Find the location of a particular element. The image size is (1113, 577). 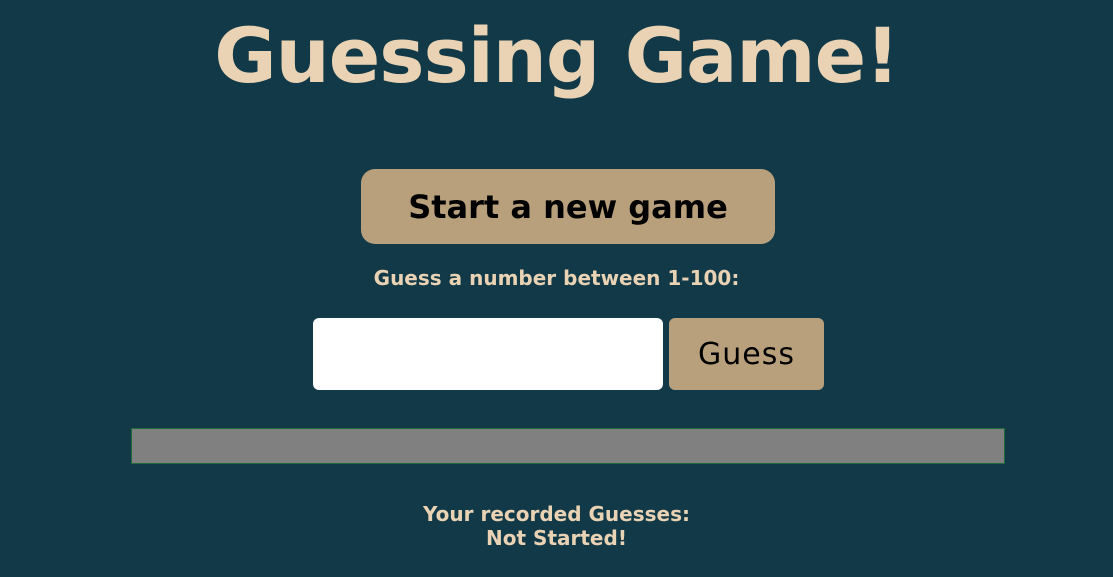

start-new-game-button: Start a new game is located at coordinates (568, 206).